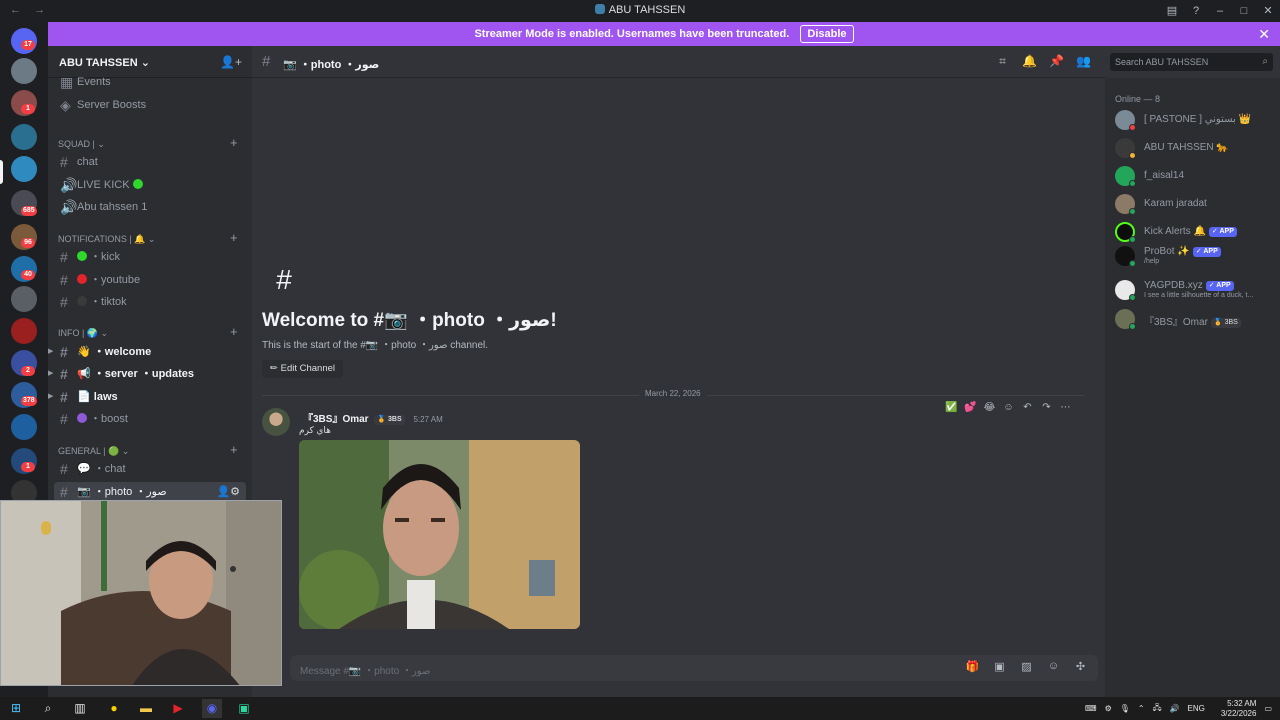 The image size is (1280, 720). I want to click on maximize-button: □, so click(1244, 11).